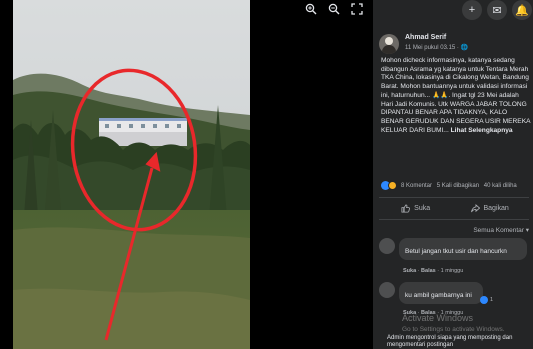 The width and height of the screenshot is (533, 349). What do you see at coordinates (438, 295) in the screenshot?
I see `comment-text: ku ambil gambarnya ini` at bounding box center [438, 295].